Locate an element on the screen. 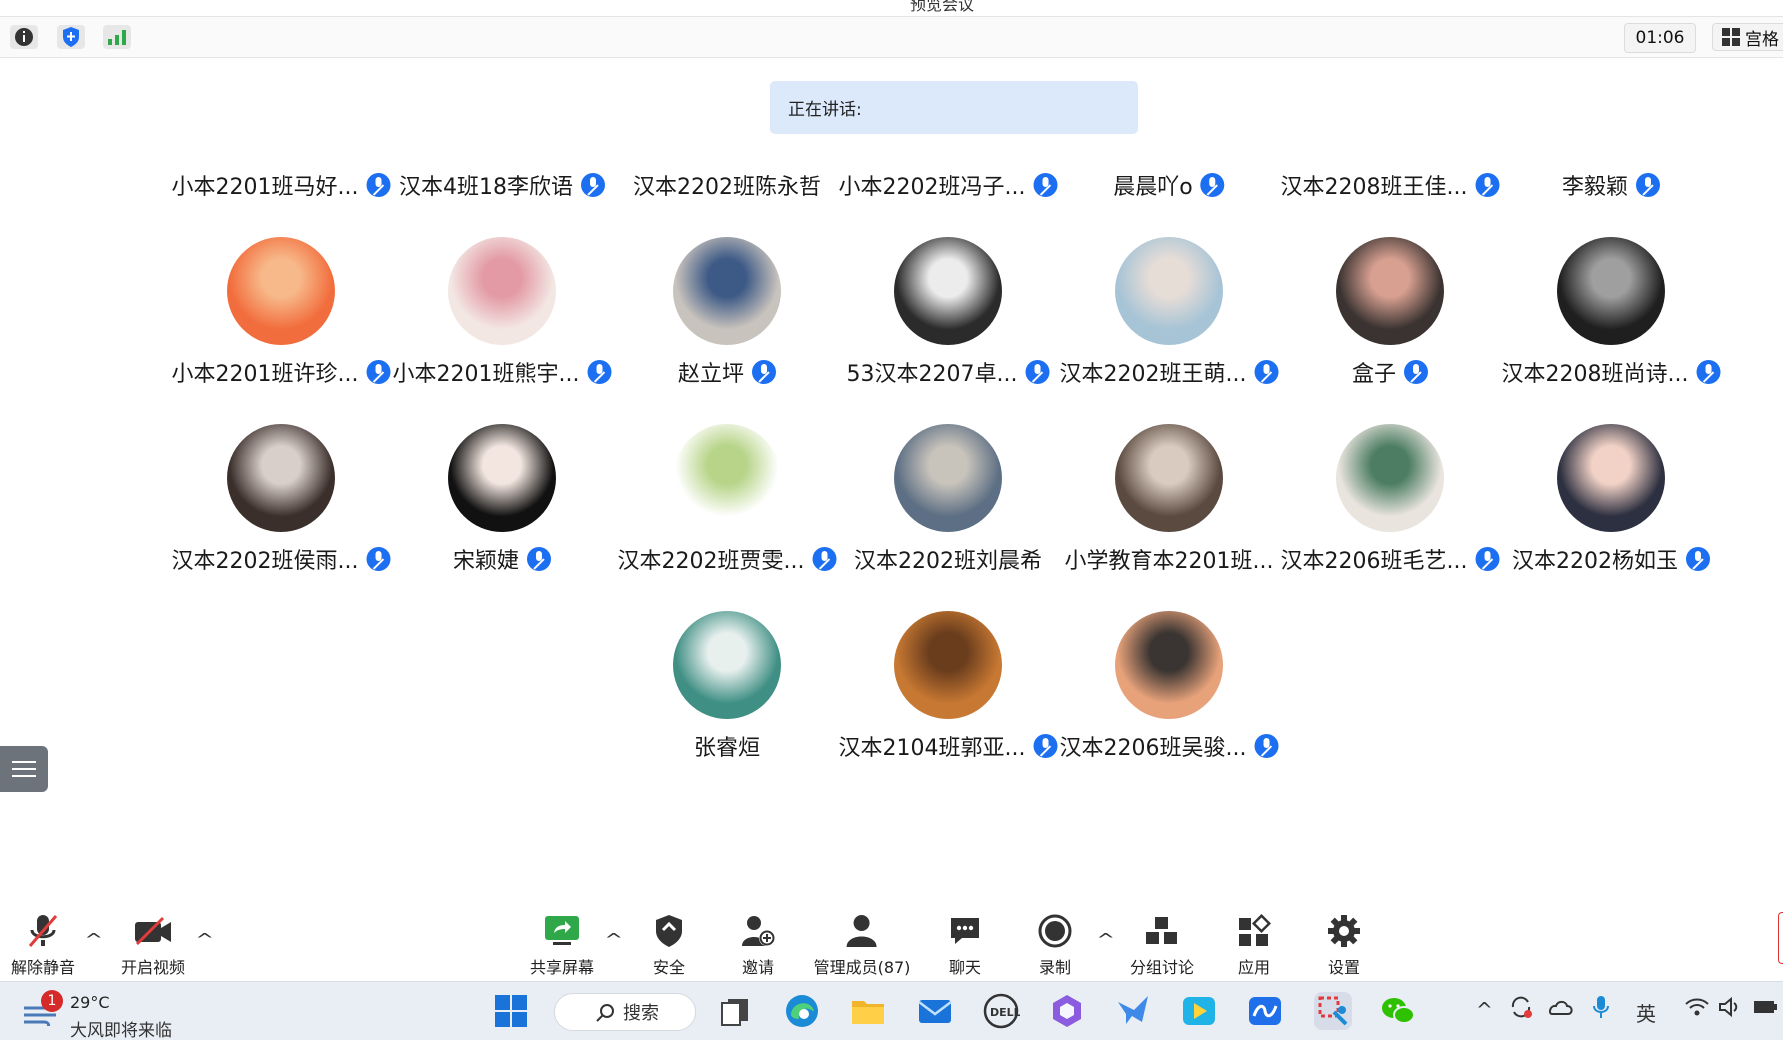 Image resolution: width=1783 pixels, height=1041 pixels. file-explorer-icon is located at coordinates (868, 1011).